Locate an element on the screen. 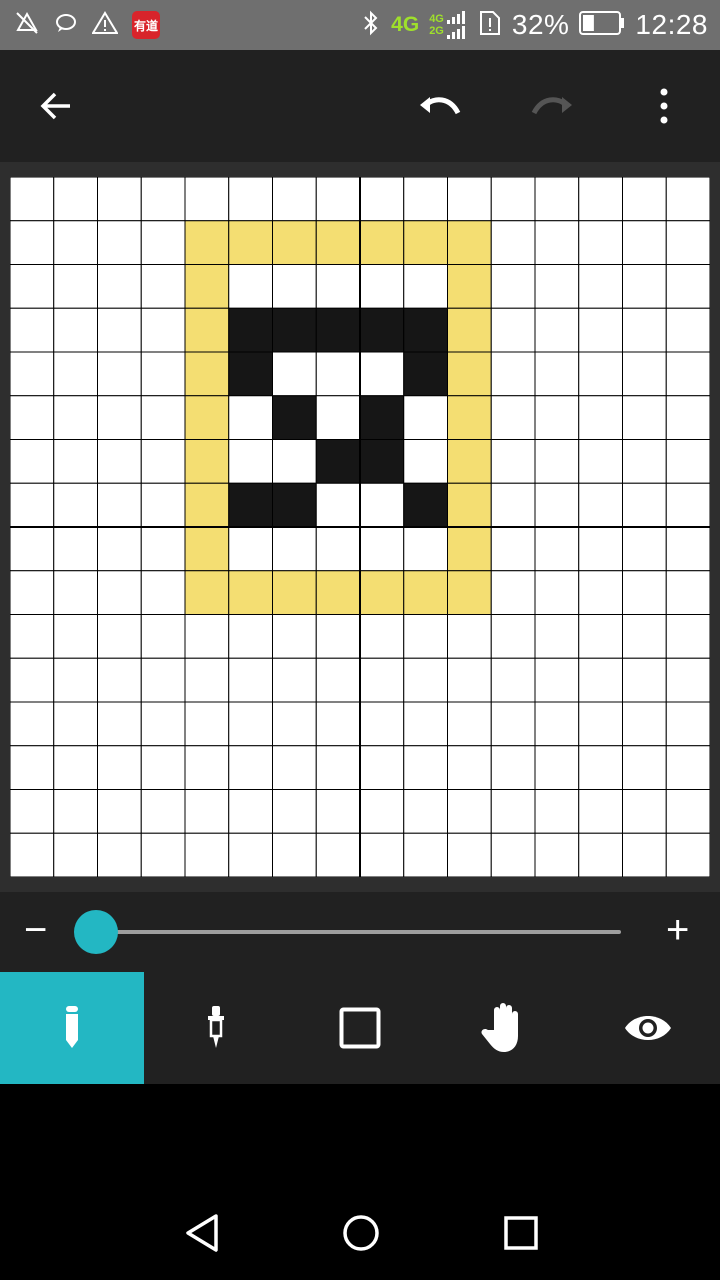  tool-pan is located at coordinates (504, 1028).